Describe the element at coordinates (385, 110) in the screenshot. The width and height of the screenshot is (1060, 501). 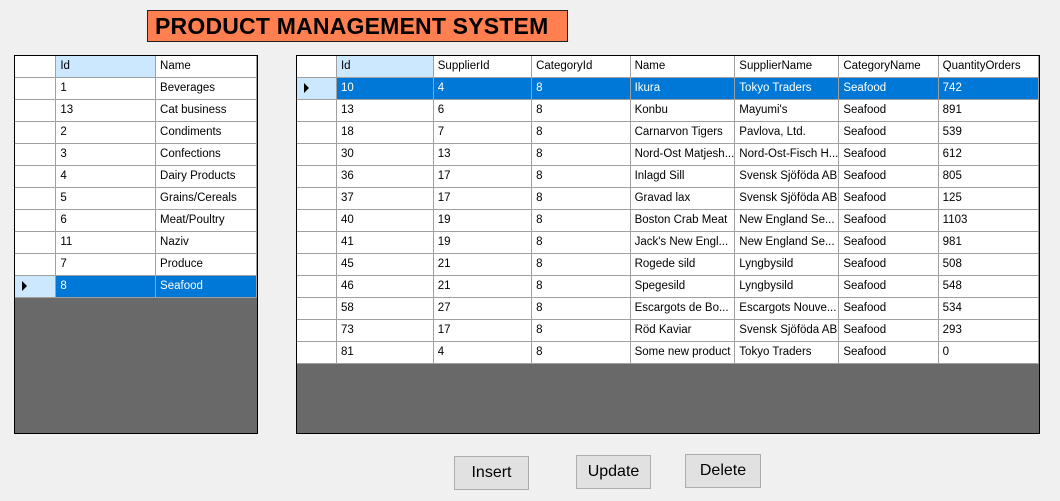
I see `cell-id: 13` at that location.